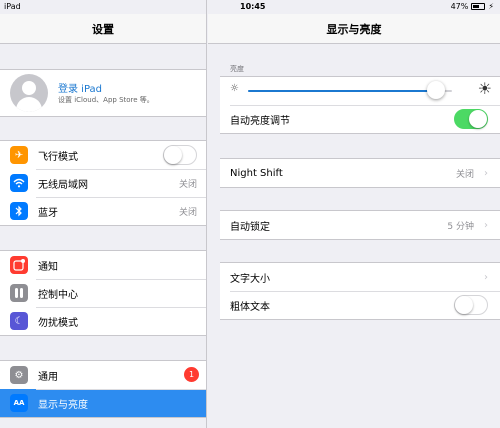 The width and height of the screenshot is (500, 428). What do you see at coordinates (19, 155) in the screenshot?
I see `airplane-icon: ✈` at bounding box center [19, 155].